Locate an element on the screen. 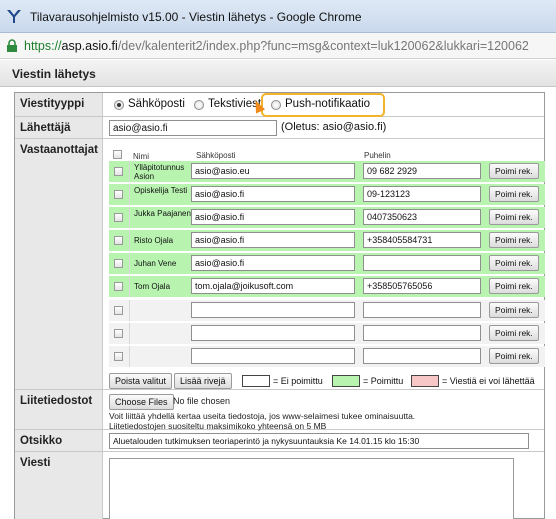 The width and height of the screenshot is (556, 519). radio-sms is located at coordinates (199, 105).